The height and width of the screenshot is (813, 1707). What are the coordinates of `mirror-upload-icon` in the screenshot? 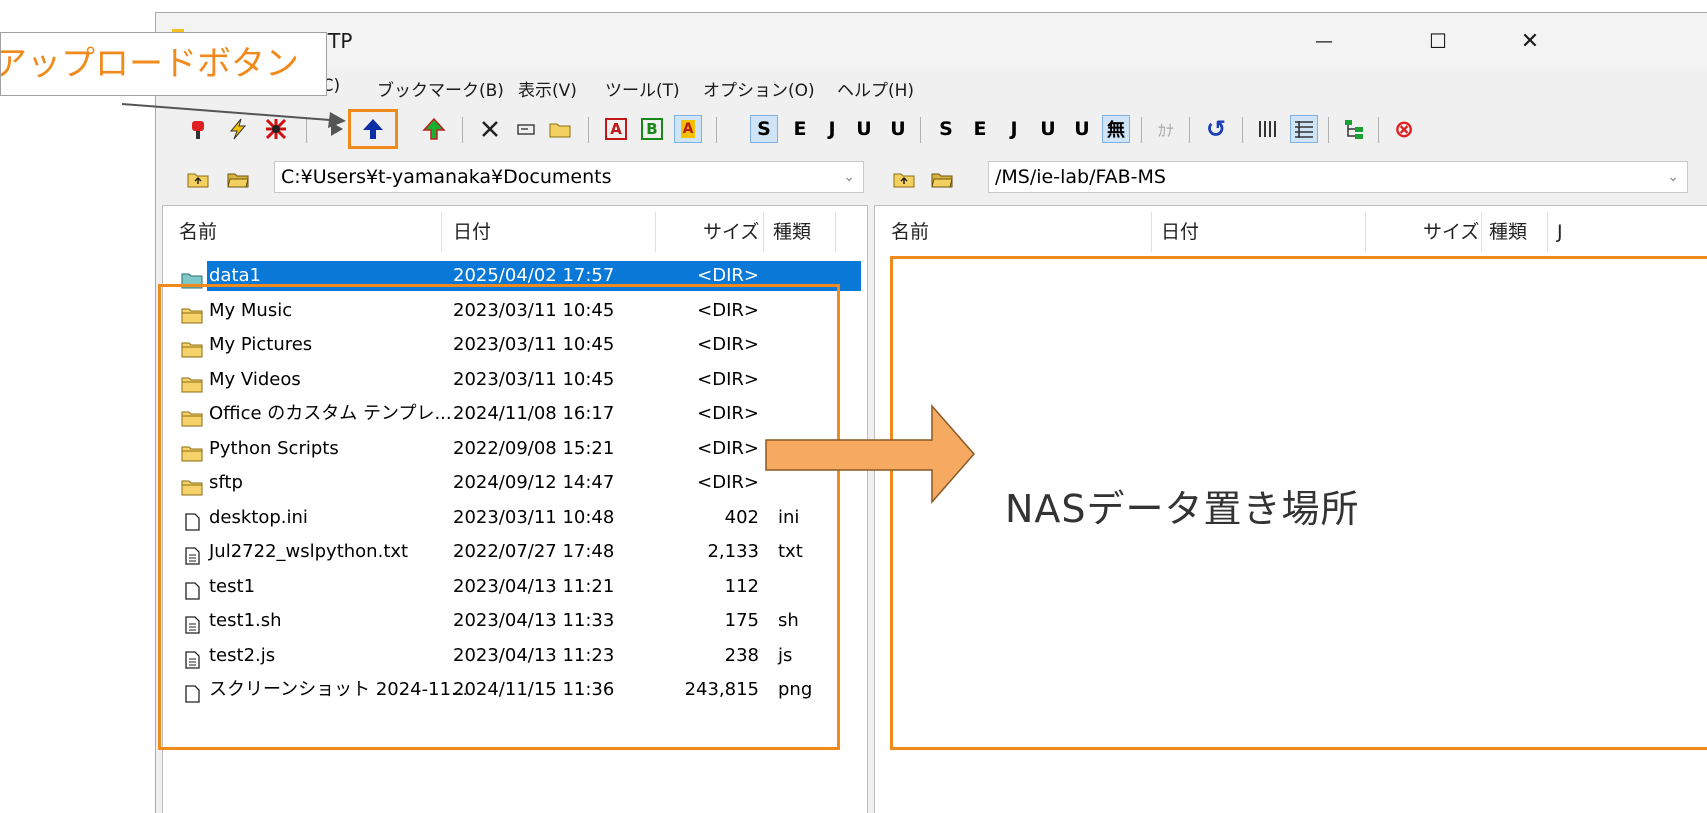 It's located at (434, 128).